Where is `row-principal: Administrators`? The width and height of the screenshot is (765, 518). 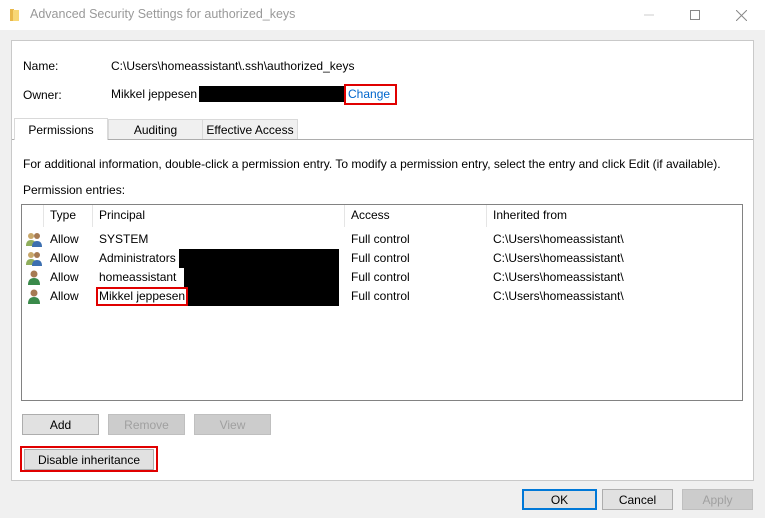
row-principal: Administrators is located at coordinates (137, 258).